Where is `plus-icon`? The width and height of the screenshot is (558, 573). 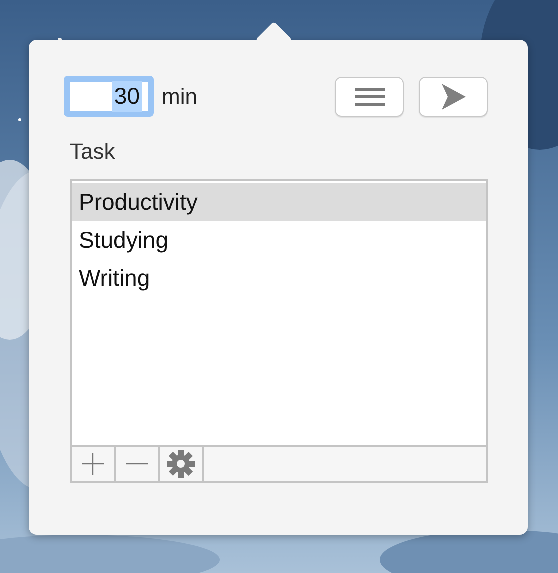
plus-icon is located at coordinates (93, 464).